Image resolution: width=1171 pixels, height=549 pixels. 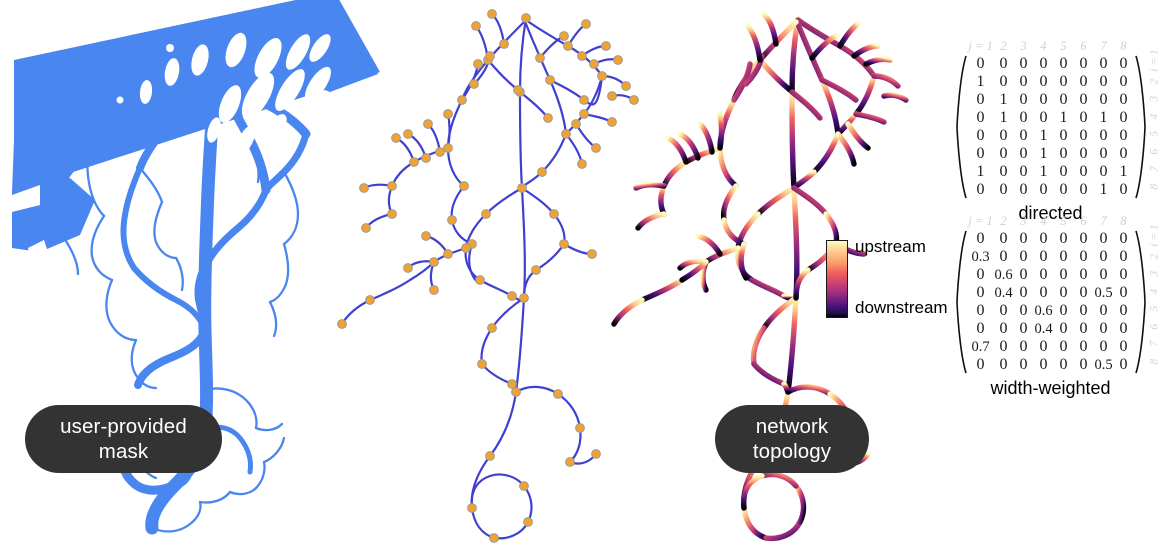 I want to click on matrix-row: 10010001, so click(x=1051, y=172).